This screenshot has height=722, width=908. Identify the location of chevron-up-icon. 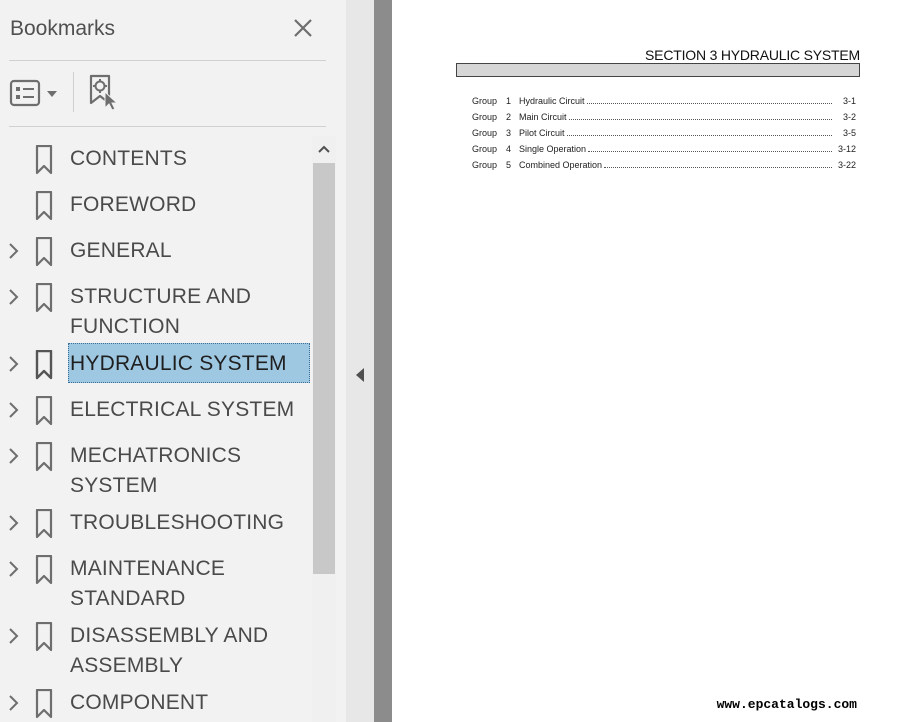
(324, 149).